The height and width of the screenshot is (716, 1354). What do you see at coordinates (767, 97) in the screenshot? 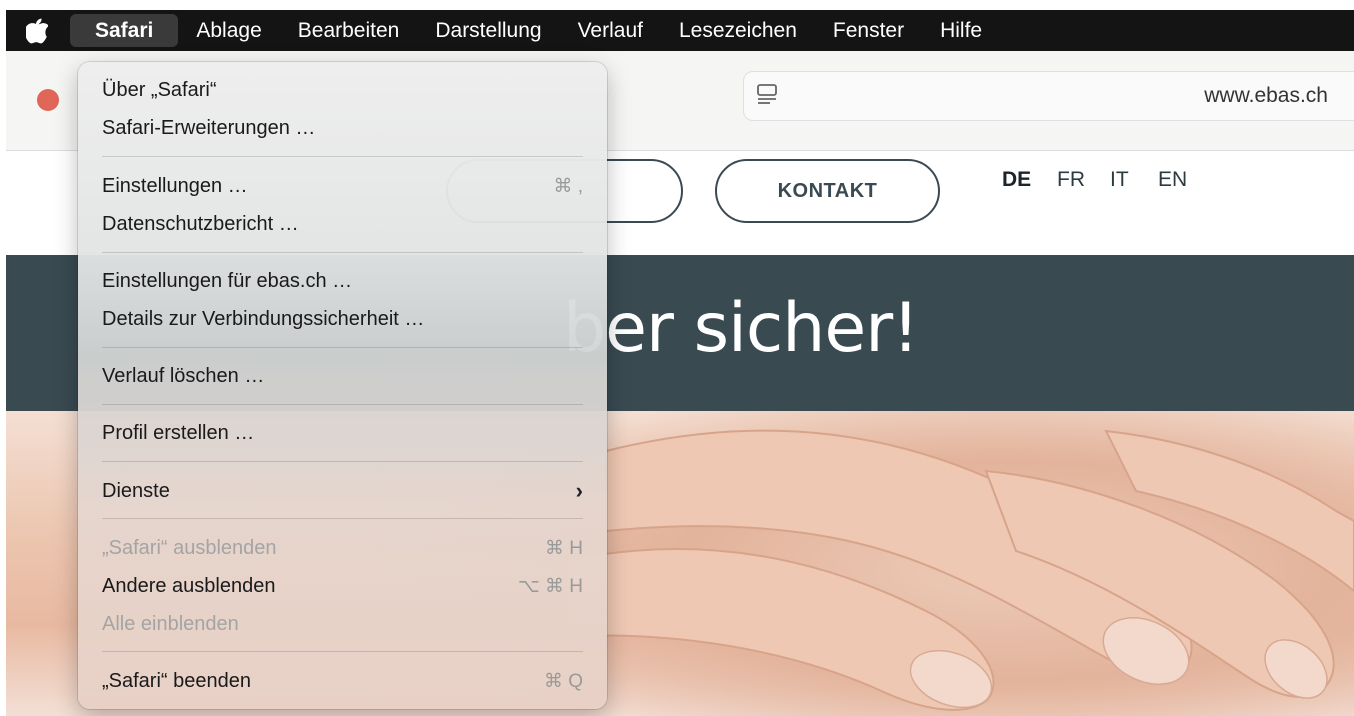
I see `reader-view-icon` at bounding box center [767, 97].